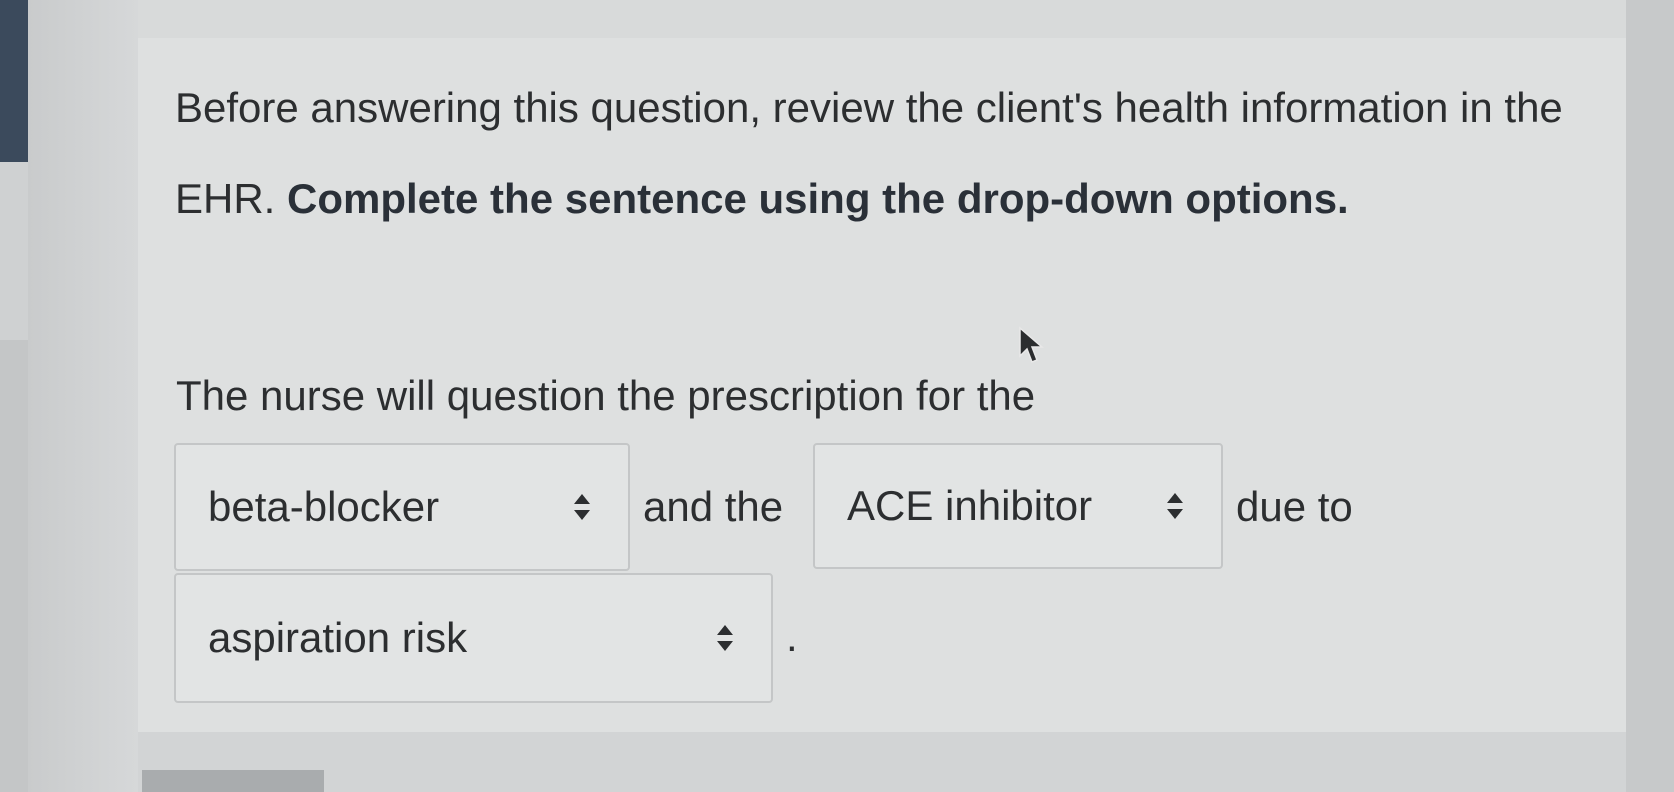  Describe the element at coordinates (338, 637) in the screenshot. I see `dropdown-3-selected-value: aspiration risk` at that location.